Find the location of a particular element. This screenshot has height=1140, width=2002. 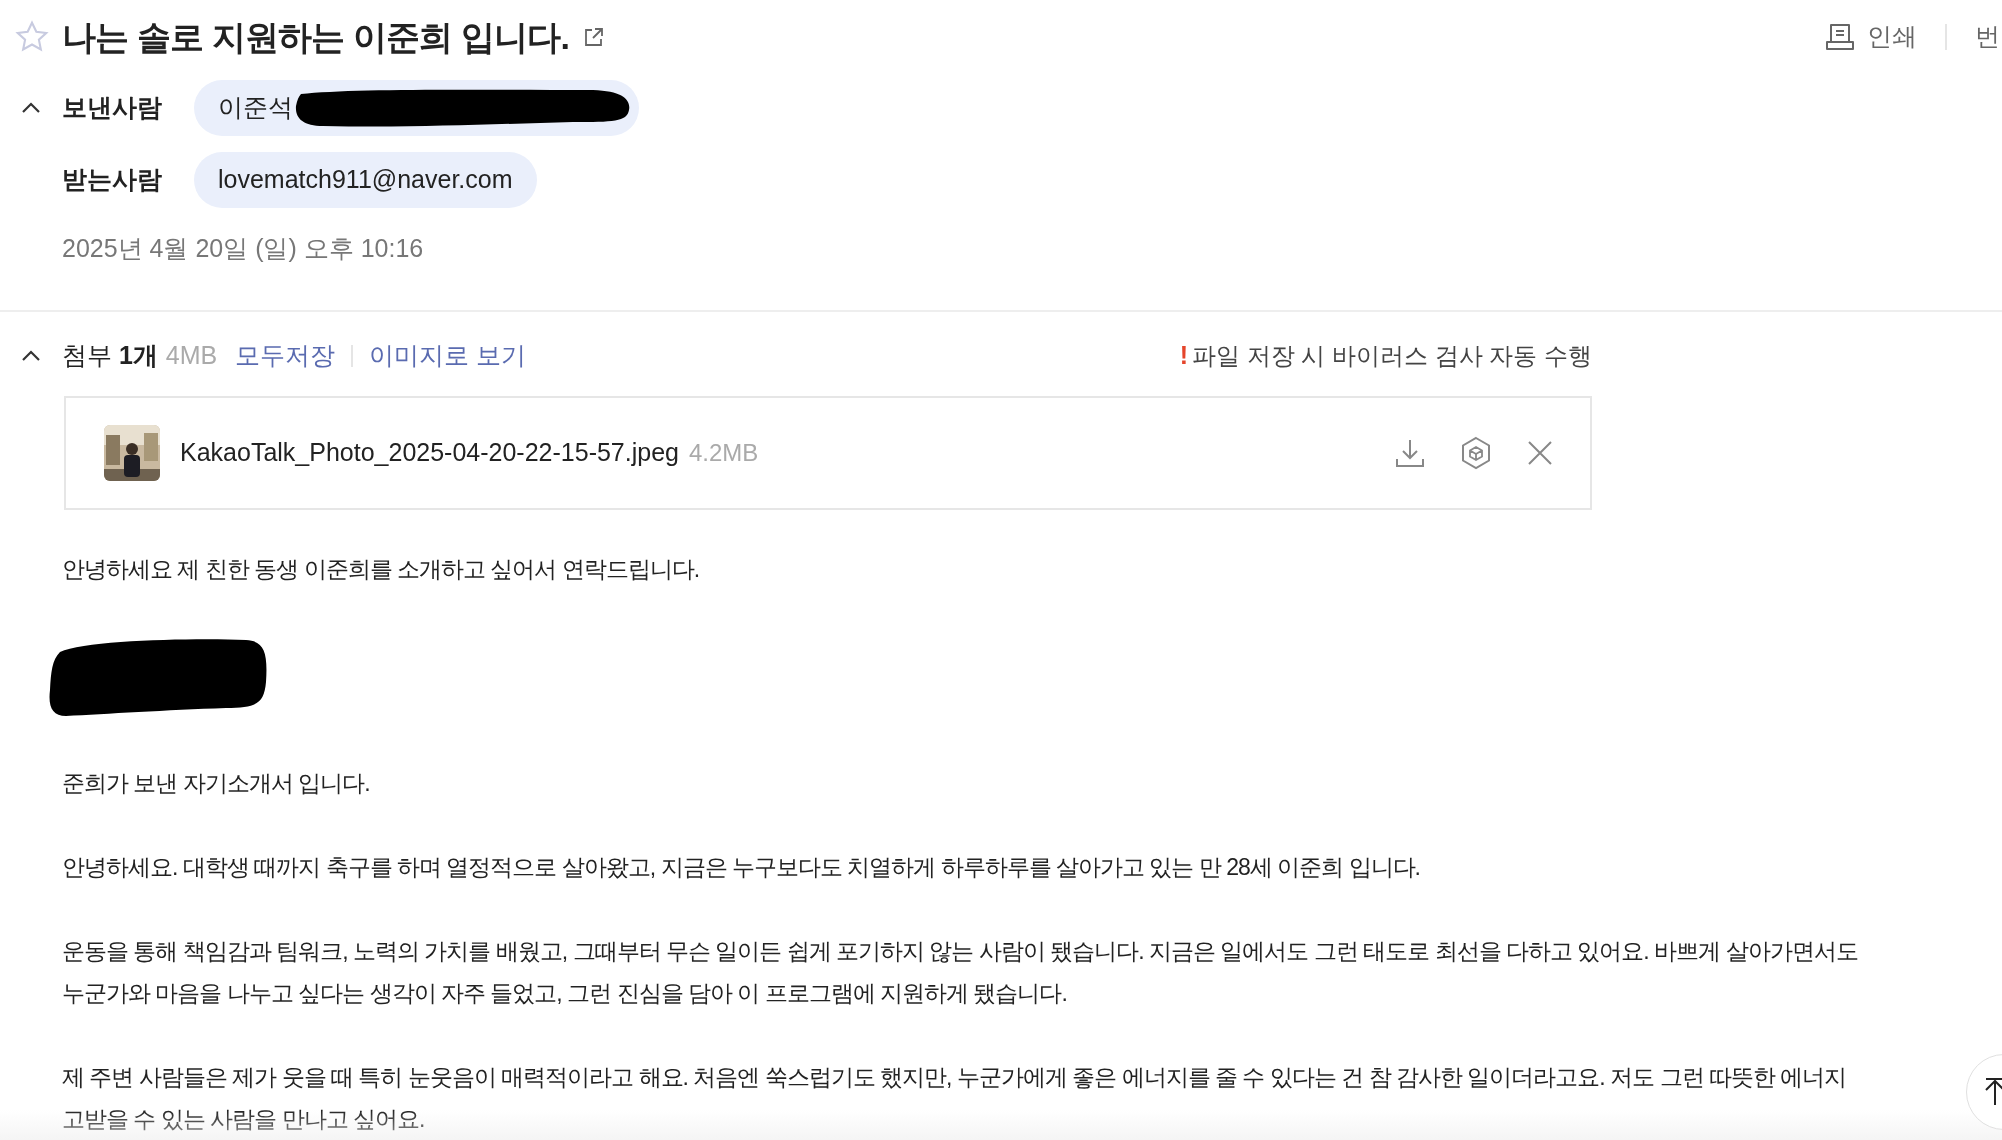

attachment-size: 4MB is located at coordinates (191, 355).